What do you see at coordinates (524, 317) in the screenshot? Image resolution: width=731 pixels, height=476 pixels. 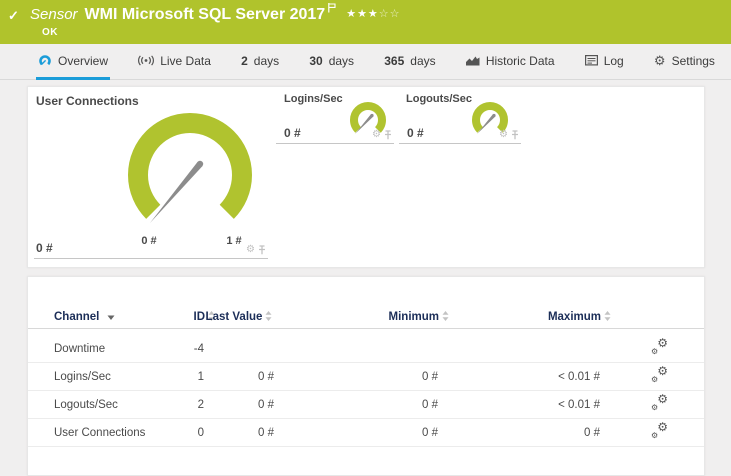 I see `column-header-maximum: Maximum` at bounding box center [524, 317].